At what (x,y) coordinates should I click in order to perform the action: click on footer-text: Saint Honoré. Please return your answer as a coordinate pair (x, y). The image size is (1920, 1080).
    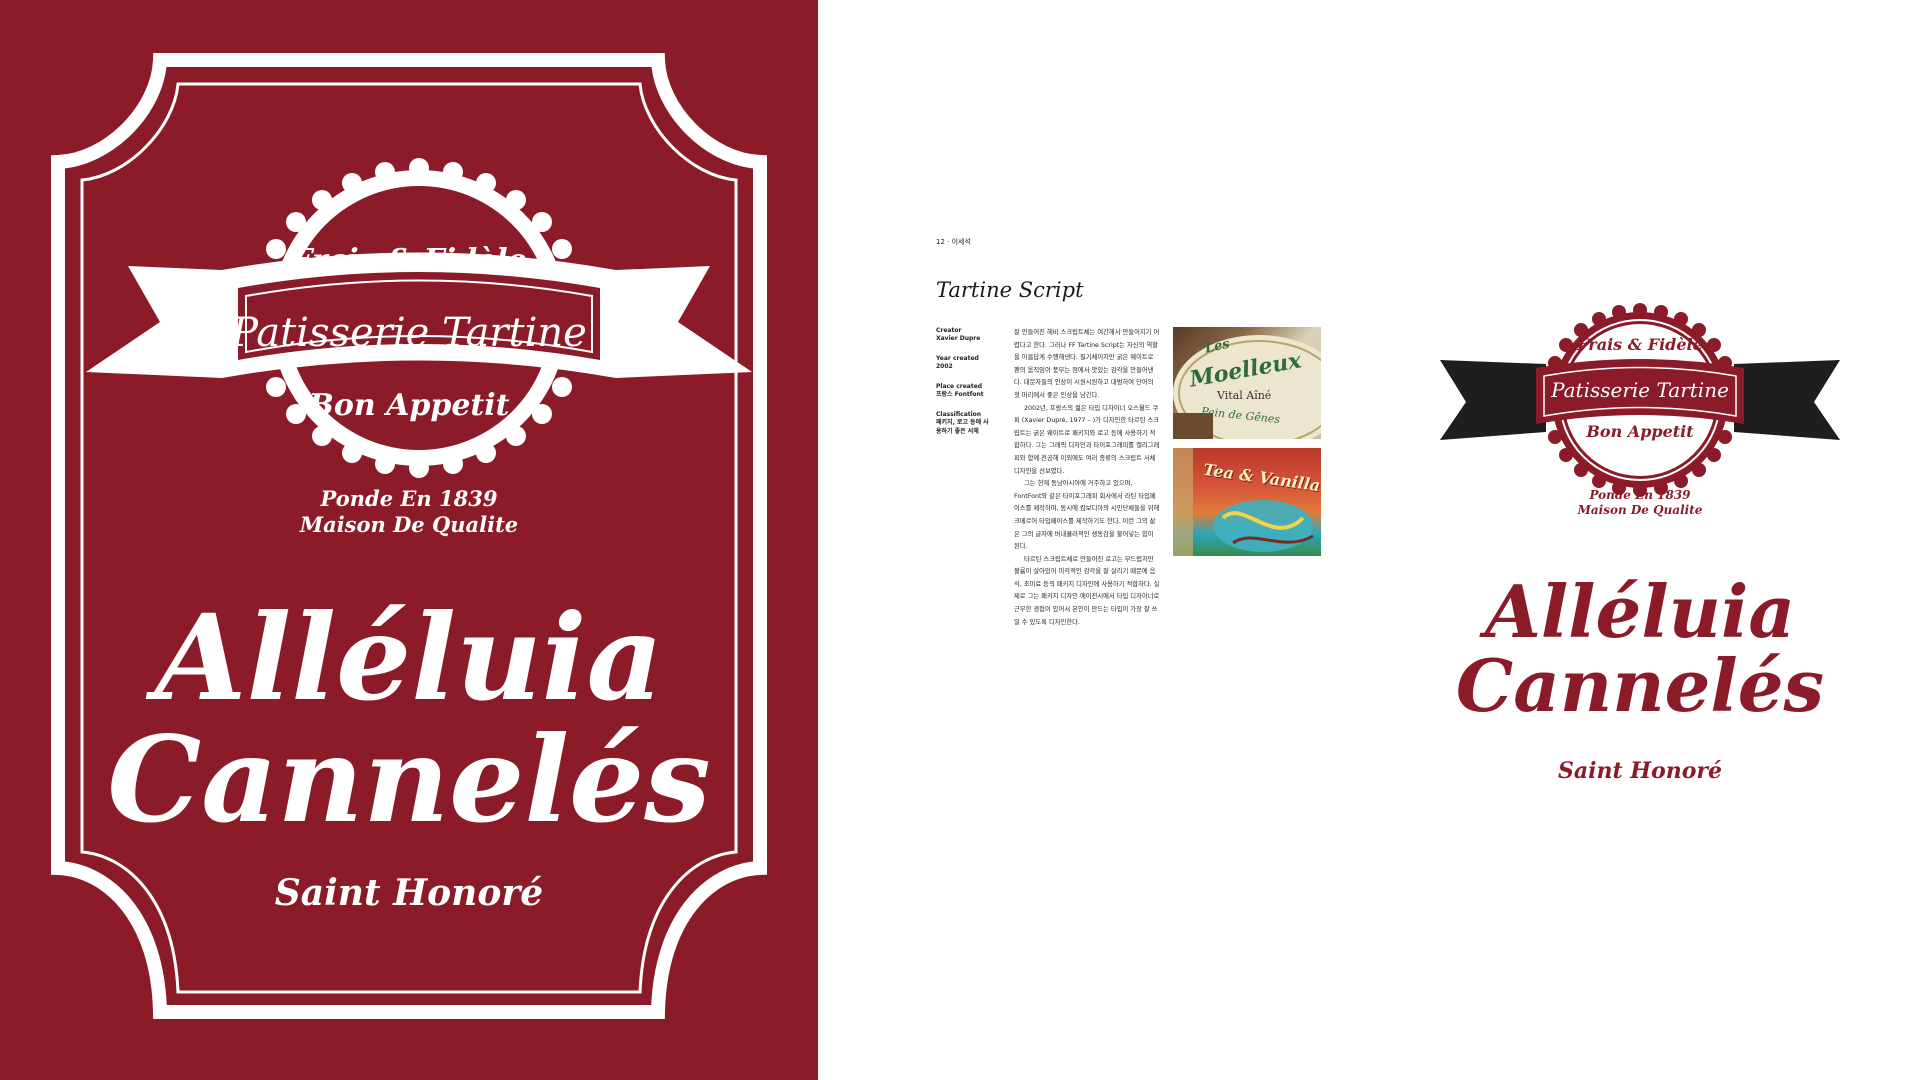
    Looking at the image, I should click on (409, 893).